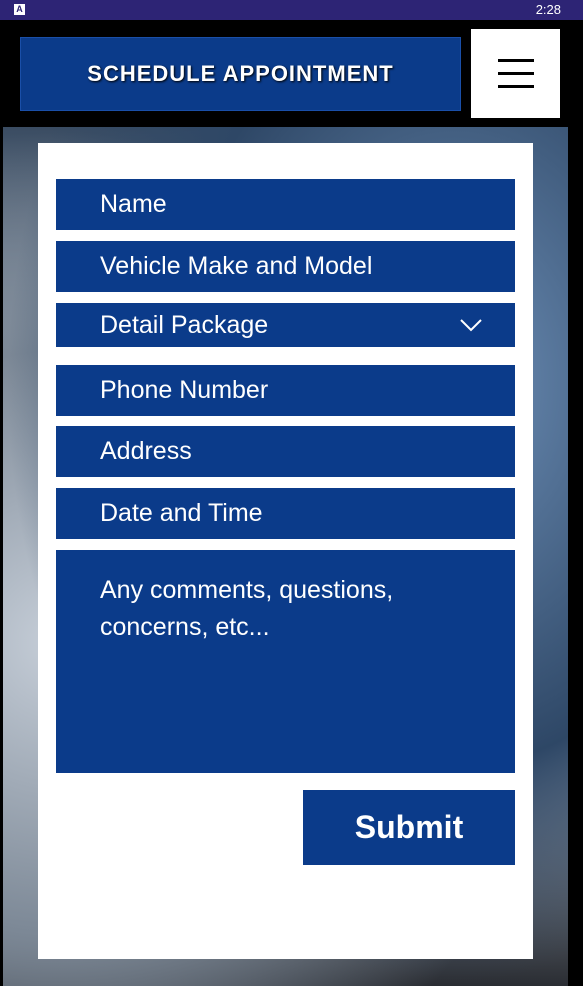 The image size is (583, 986). Describe the element at coordinates (146, 451) in the screenshot. I see `address-placeholder: Address` at that location.